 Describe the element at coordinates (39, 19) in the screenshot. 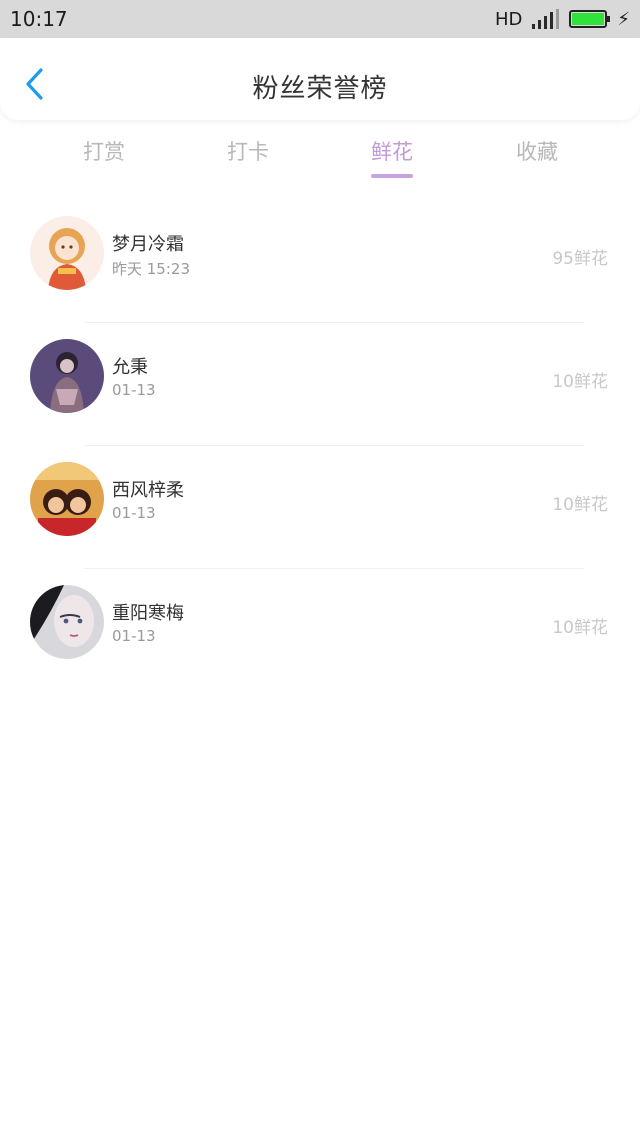

I see `status-time: 10:17` at that location.